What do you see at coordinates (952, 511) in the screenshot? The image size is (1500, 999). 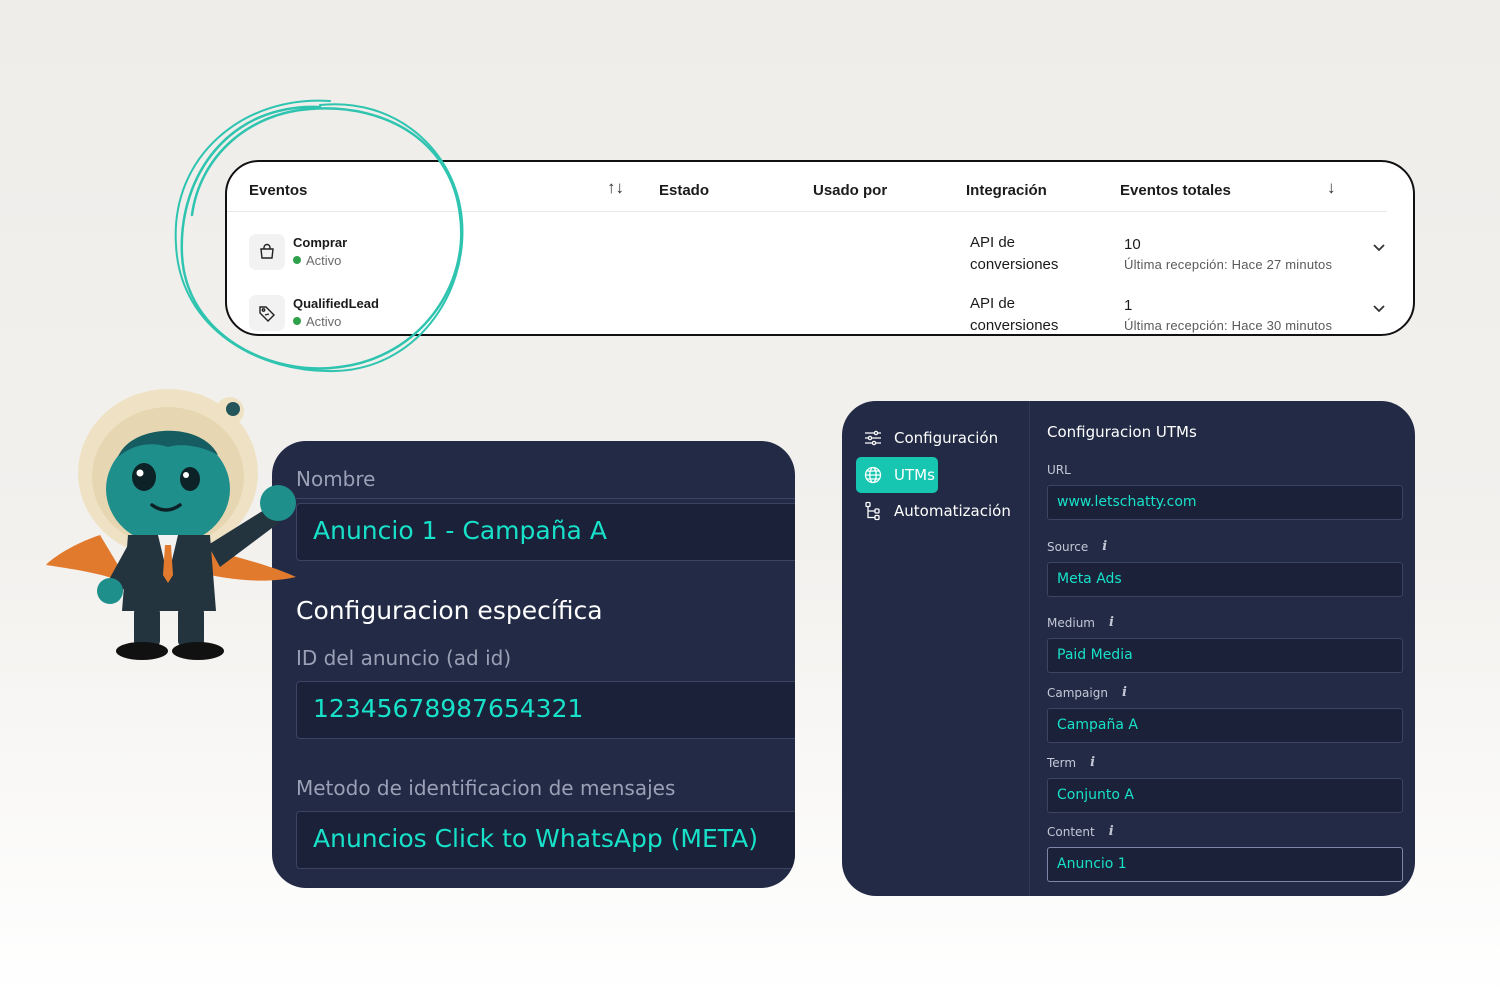 I see `sidebar-item-label: Automatización` at bounding box center [952, 511].